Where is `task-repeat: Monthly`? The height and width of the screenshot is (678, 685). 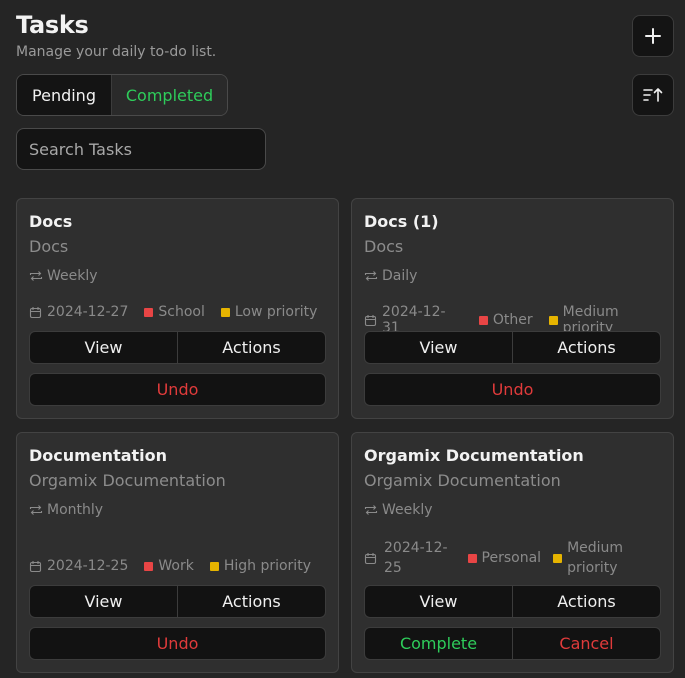
task-repeat: Monthly is located at coordinates (66, 510).